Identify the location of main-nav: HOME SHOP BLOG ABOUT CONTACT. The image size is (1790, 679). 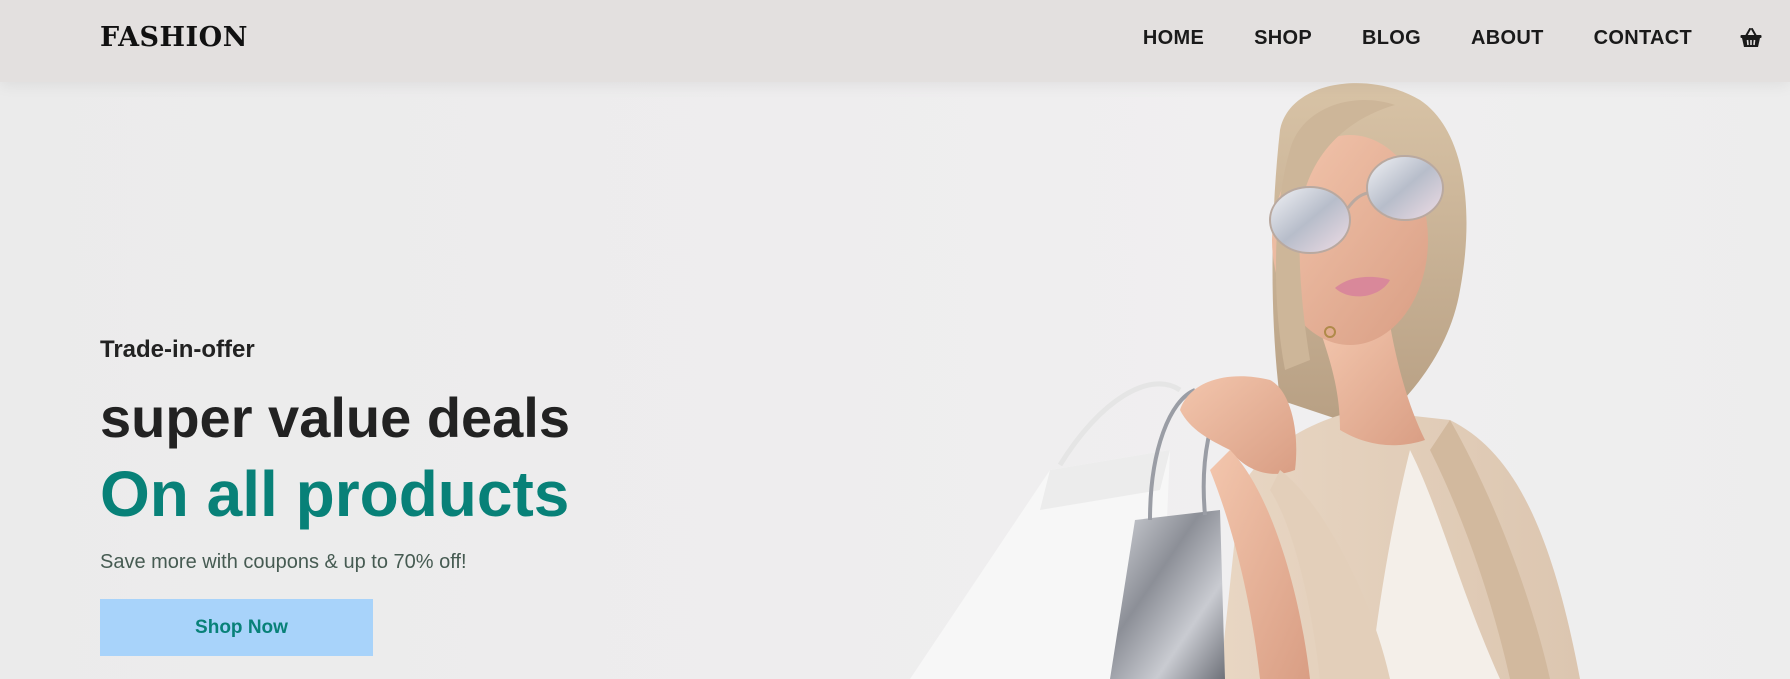
(1452, 38).